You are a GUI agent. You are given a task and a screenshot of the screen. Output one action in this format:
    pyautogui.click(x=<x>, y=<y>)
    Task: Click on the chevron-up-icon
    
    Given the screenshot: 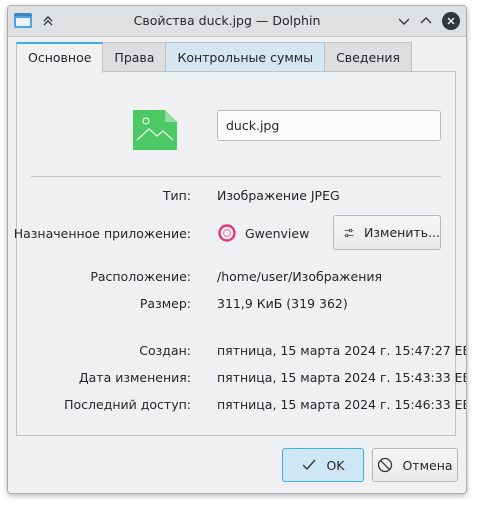 What is the action you would take?
    pyautogui.click(x=426, y=20)
    